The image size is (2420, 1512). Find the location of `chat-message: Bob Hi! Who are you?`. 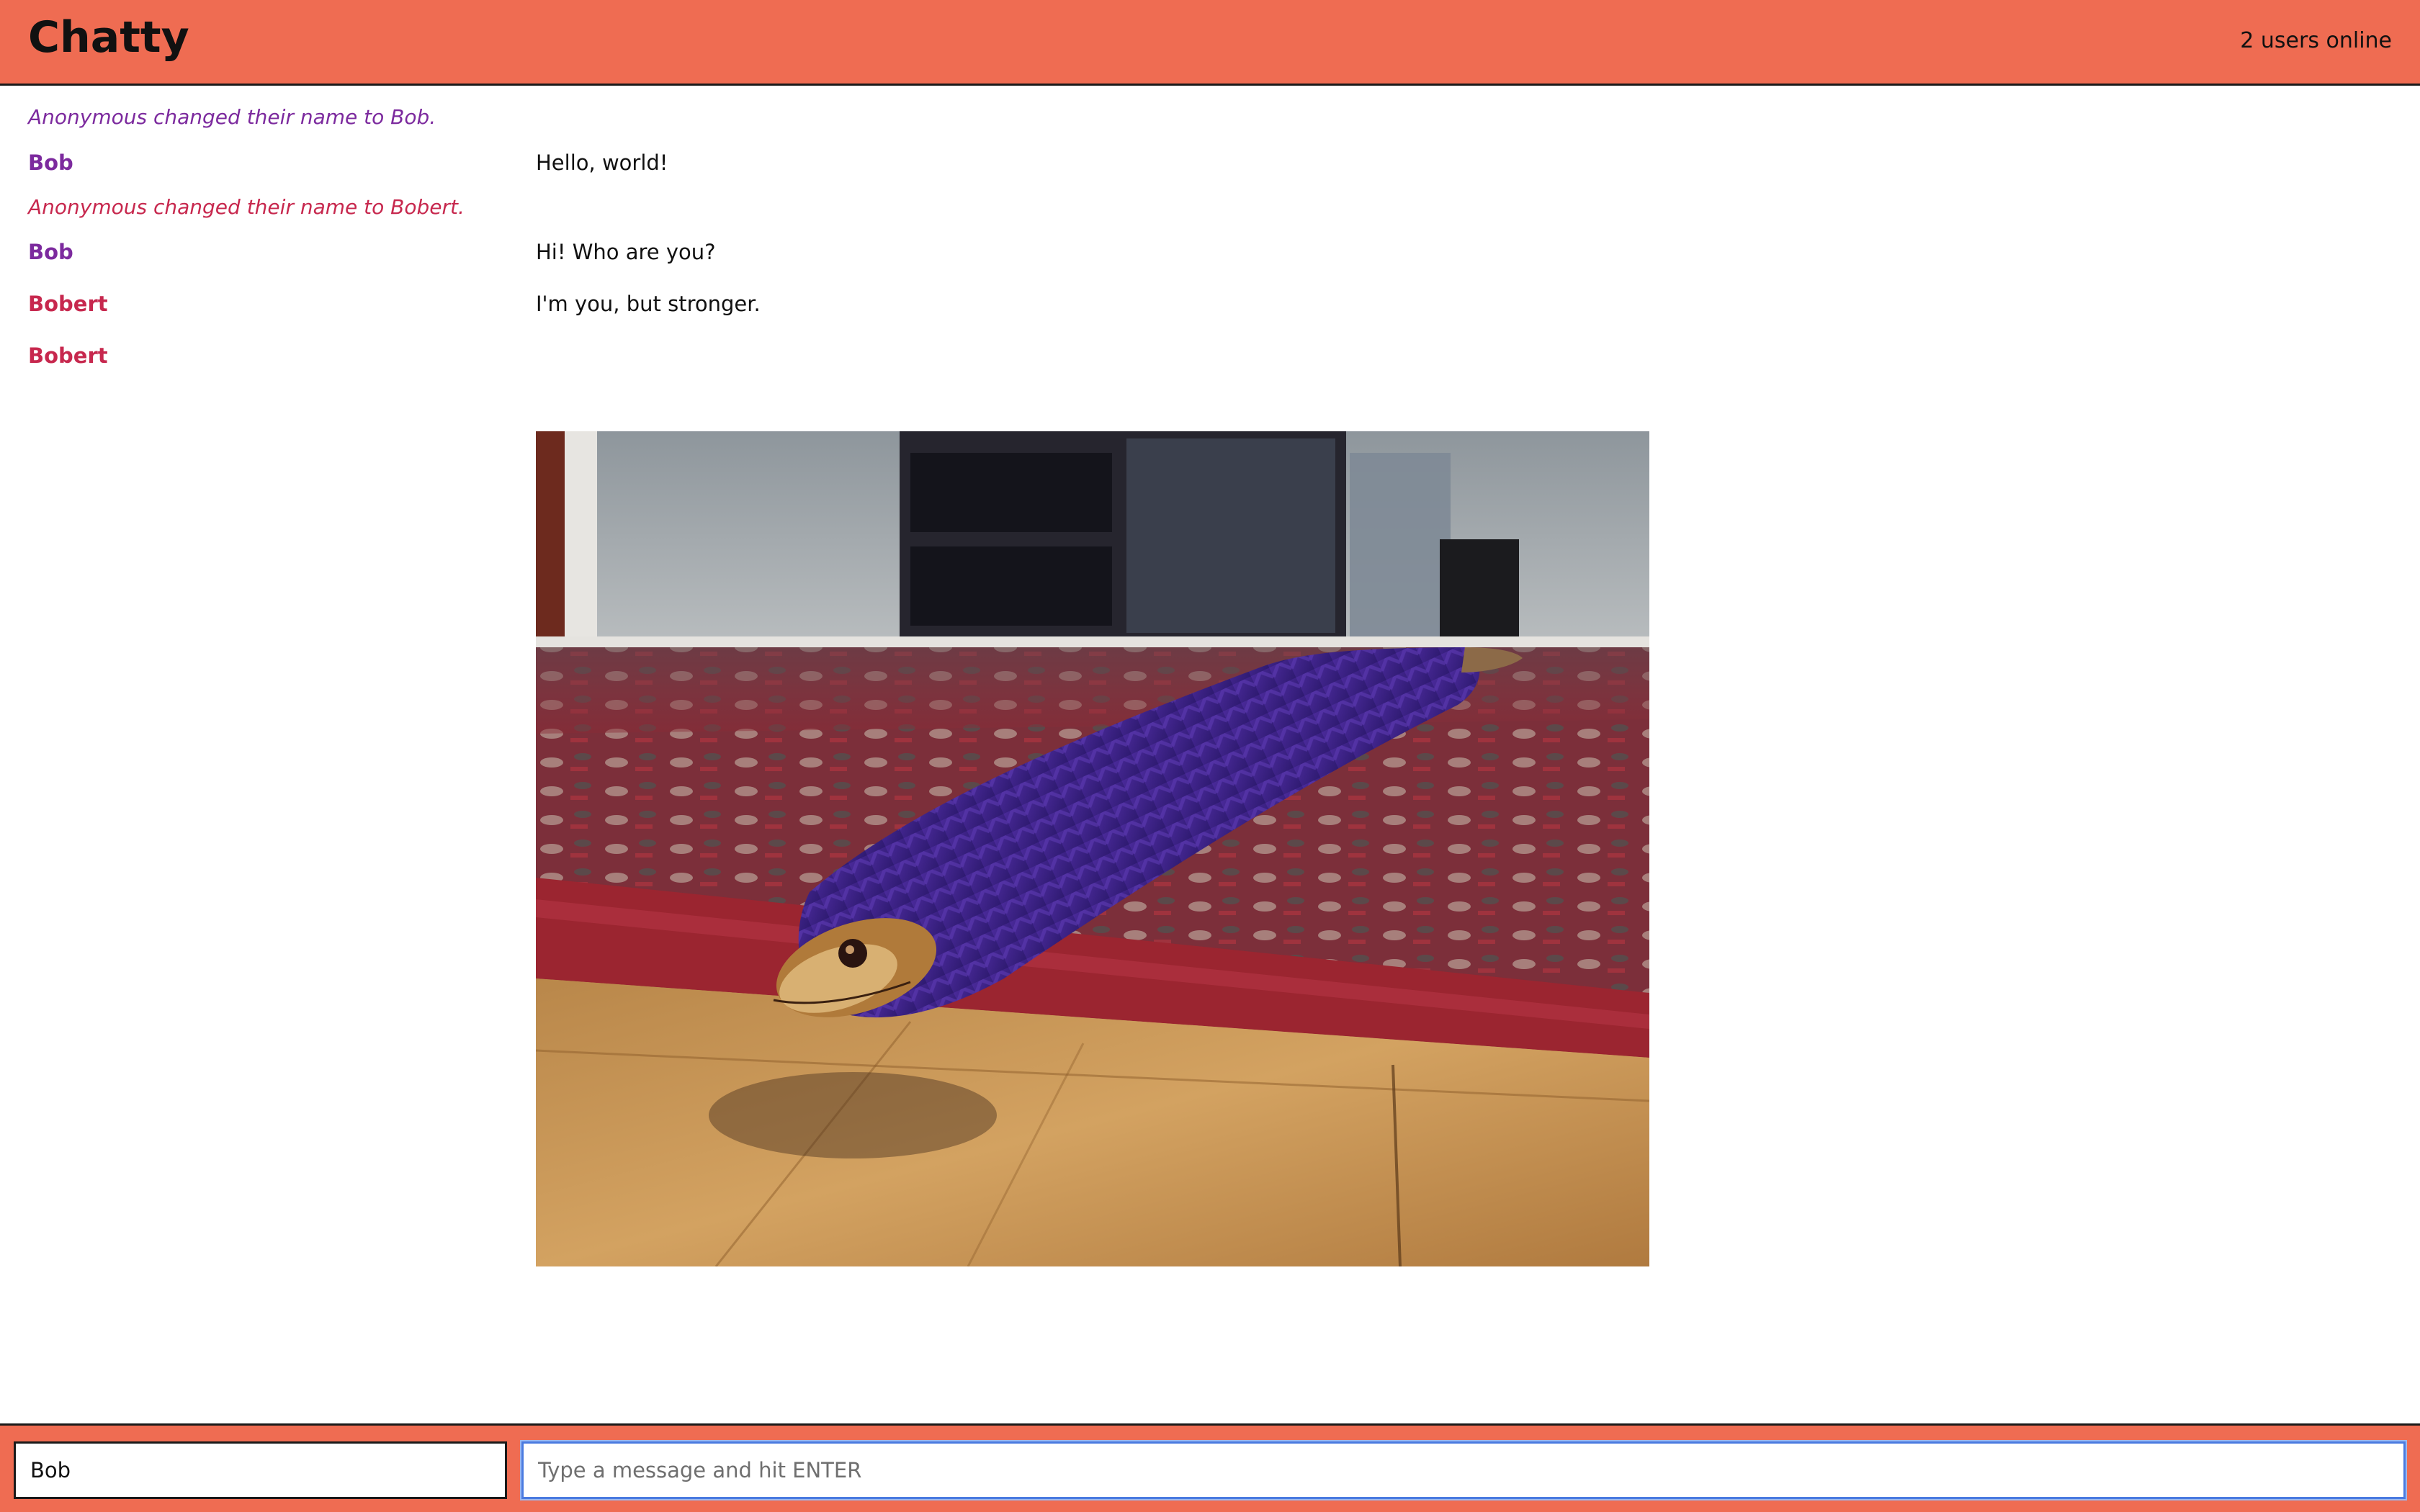

chat-message: Bob Hi! Who are you? is located at coordinates (1210, 263).